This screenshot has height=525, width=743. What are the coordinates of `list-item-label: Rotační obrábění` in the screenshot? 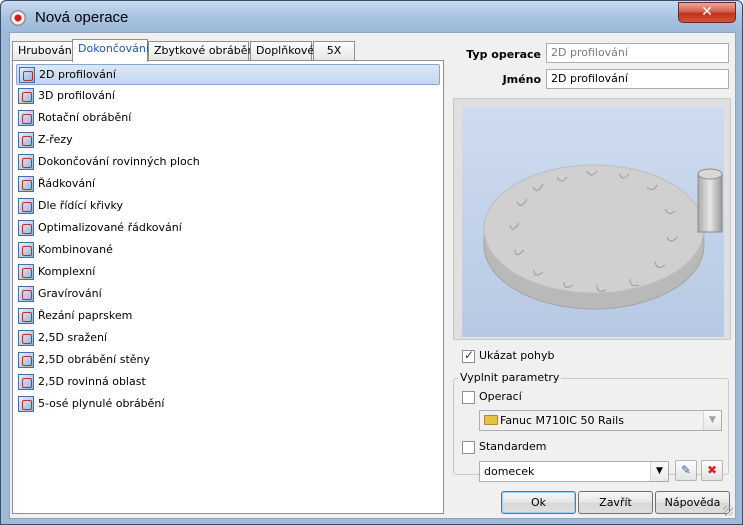 It's located at (85, 117).